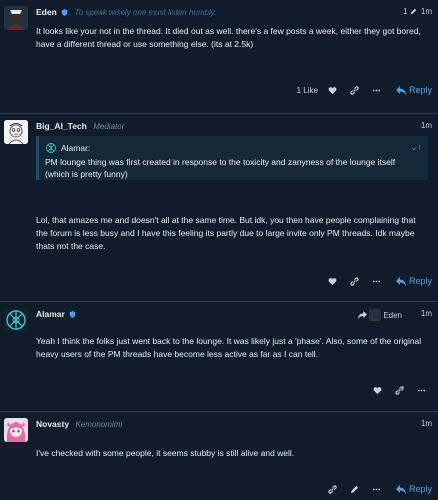 The image size is (438, 500). What do you see at coordinates (50, 314) in the screenshot?
I see `username: Alamar` at bounding box center [50, 314].